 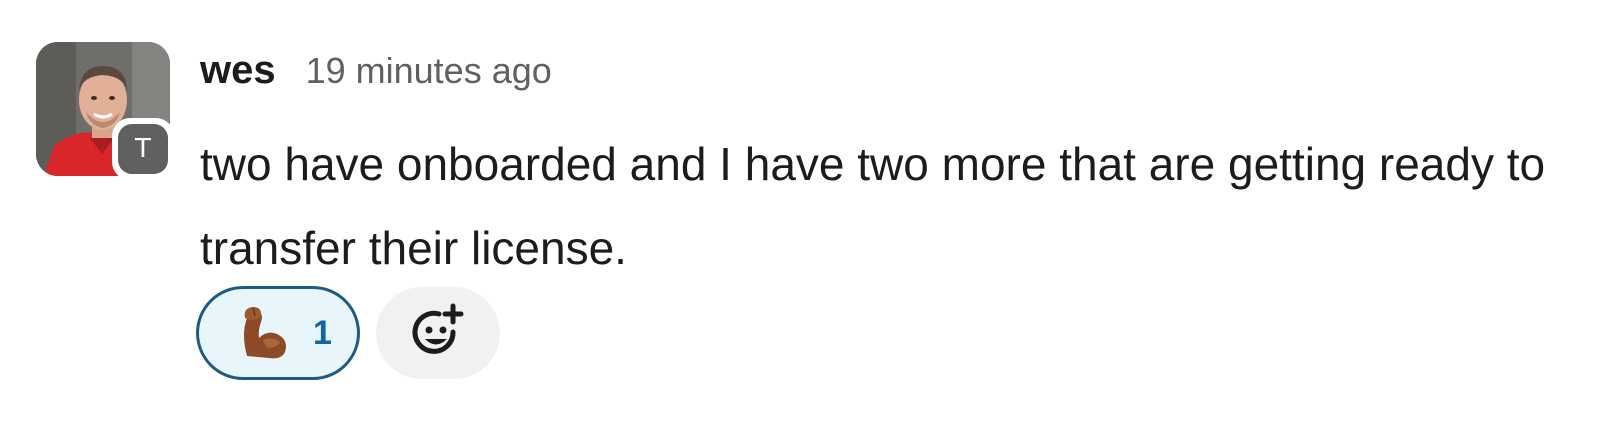 I want to click on reaction-flexed-biceps: 1, so click(x=278, y=333).